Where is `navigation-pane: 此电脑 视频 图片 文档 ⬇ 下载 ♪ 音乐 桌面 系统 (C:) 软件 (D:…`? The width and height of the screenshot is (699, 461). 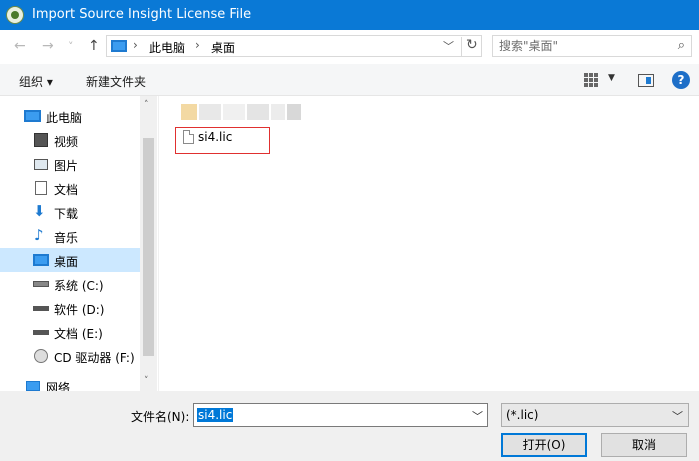 navigation-pane: 此电脑 视频 图片 文档 ⬇ 下载 ♪ 音乐 桌面 系统 (C:) 软件 (D:… is located at coordinates (79, 243).